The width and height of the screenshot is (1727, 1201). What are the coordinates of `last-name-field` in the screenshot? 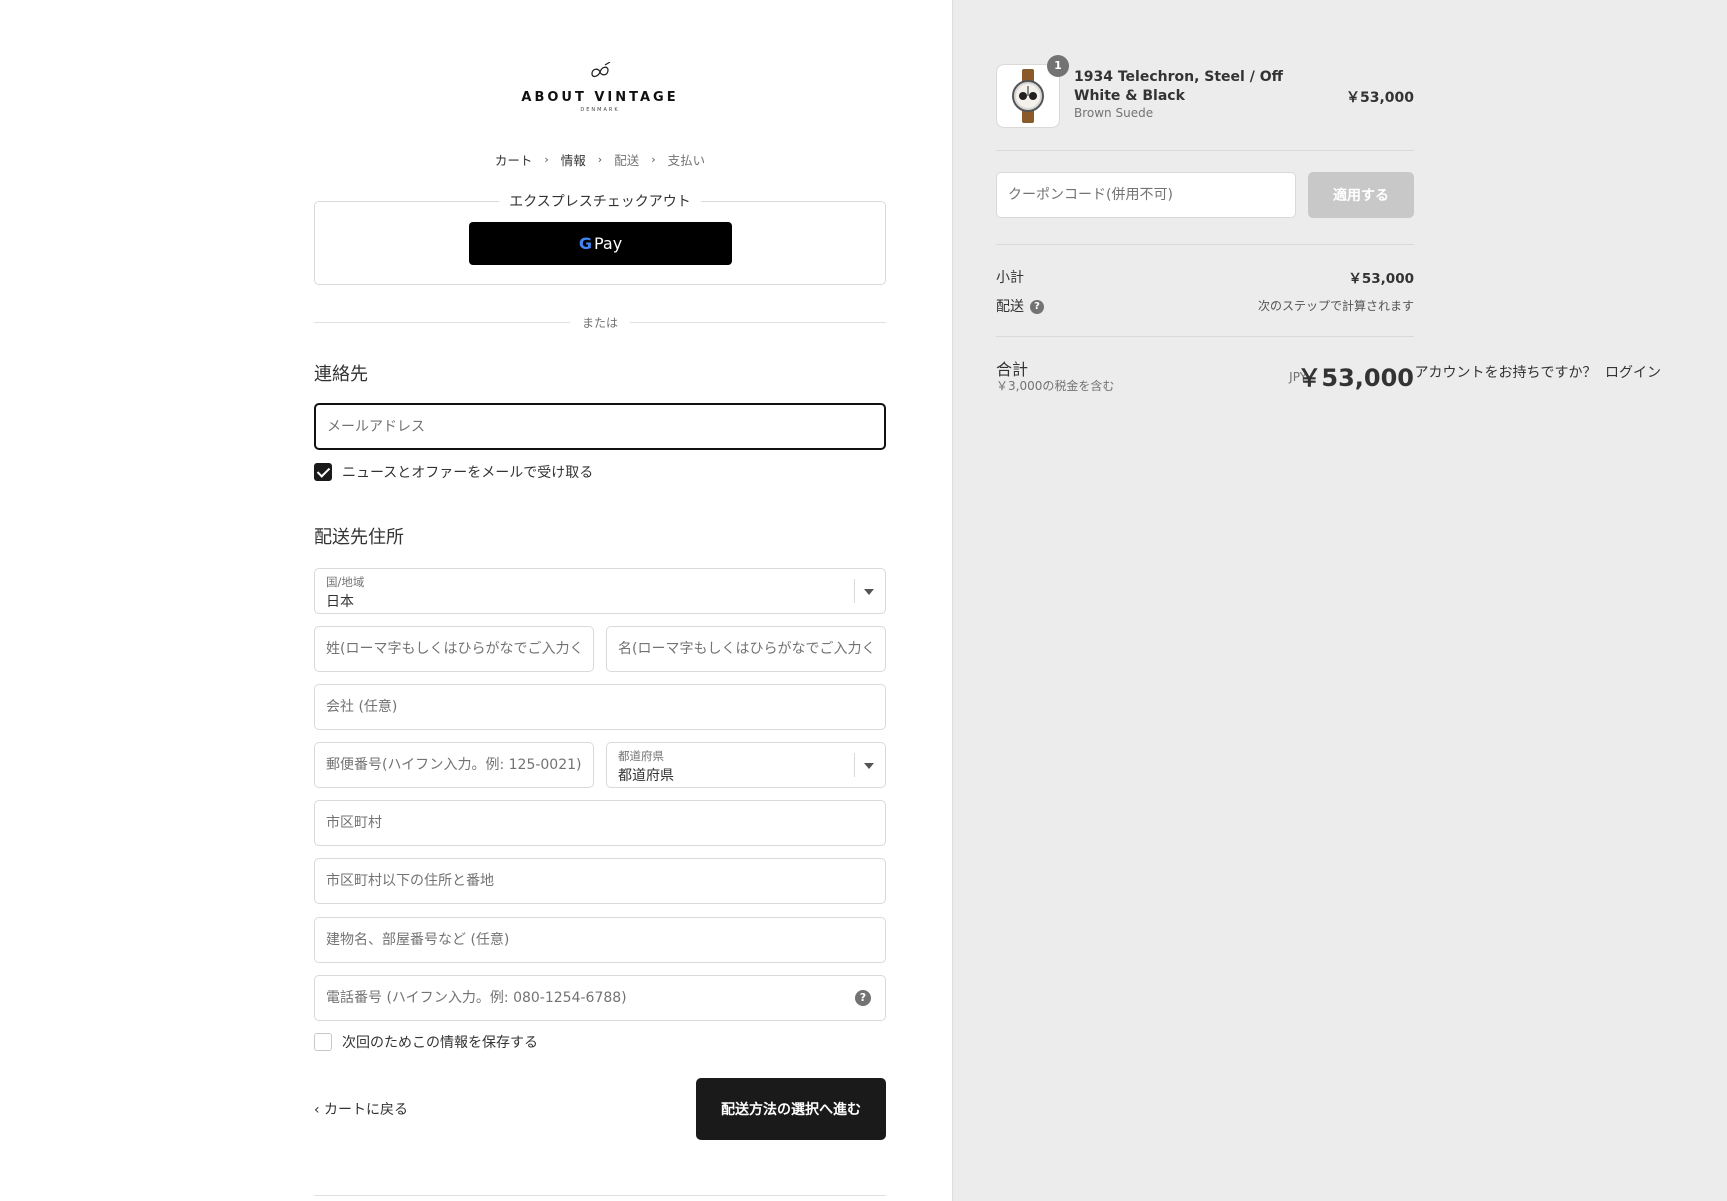 It's located at (454, 649).